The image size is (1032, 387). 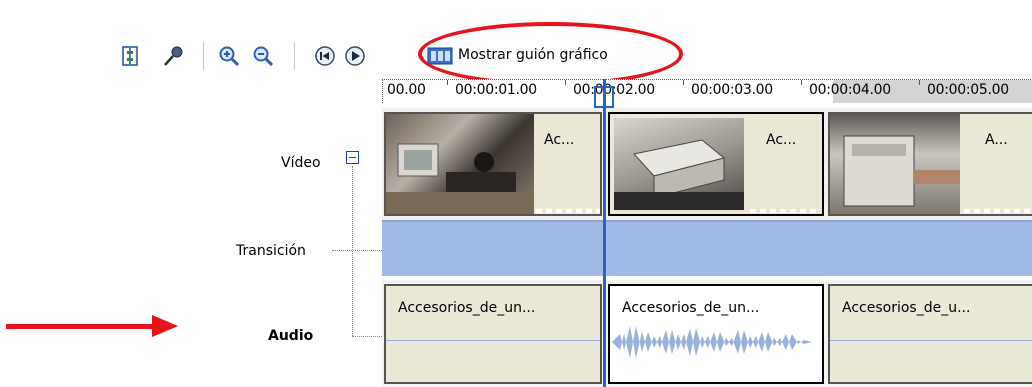 I want to click on ruler-label: 00:00:01.00, so click(x=496, y=90).